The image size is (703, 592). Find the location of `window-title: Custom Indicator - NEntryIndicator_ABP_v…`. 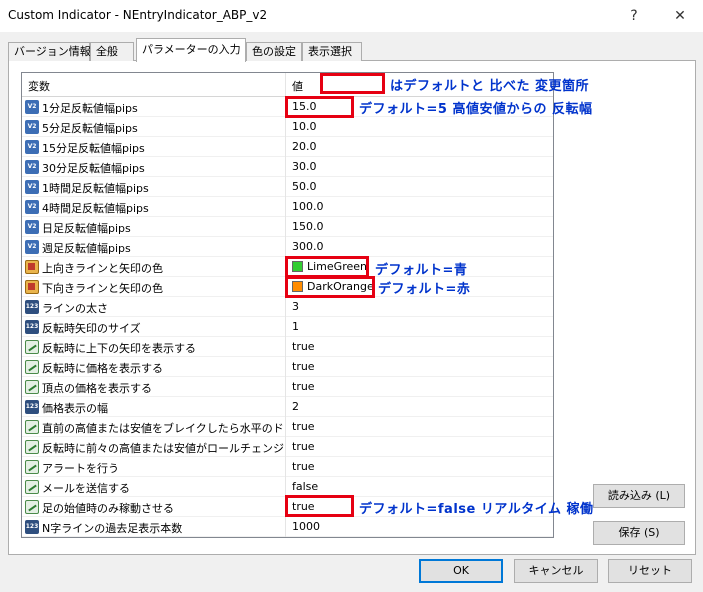

window-title: Custom Indicator - NEntryIndicator_ABP_v… is located at coordinates (138, 15).